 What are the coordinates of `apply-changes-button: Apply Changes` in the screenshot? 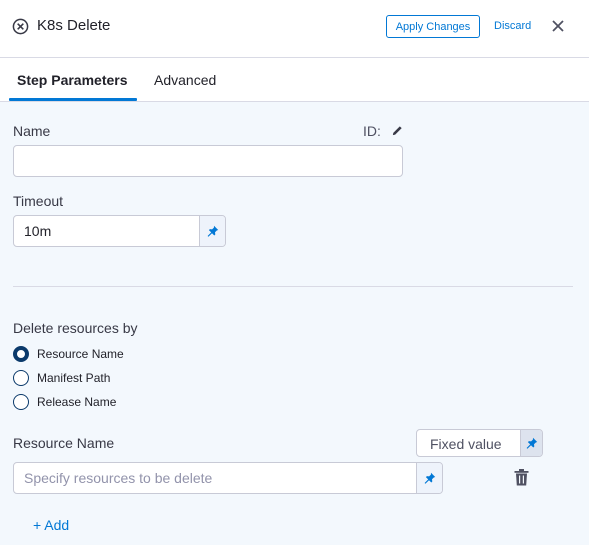 It's located at (433, 26).